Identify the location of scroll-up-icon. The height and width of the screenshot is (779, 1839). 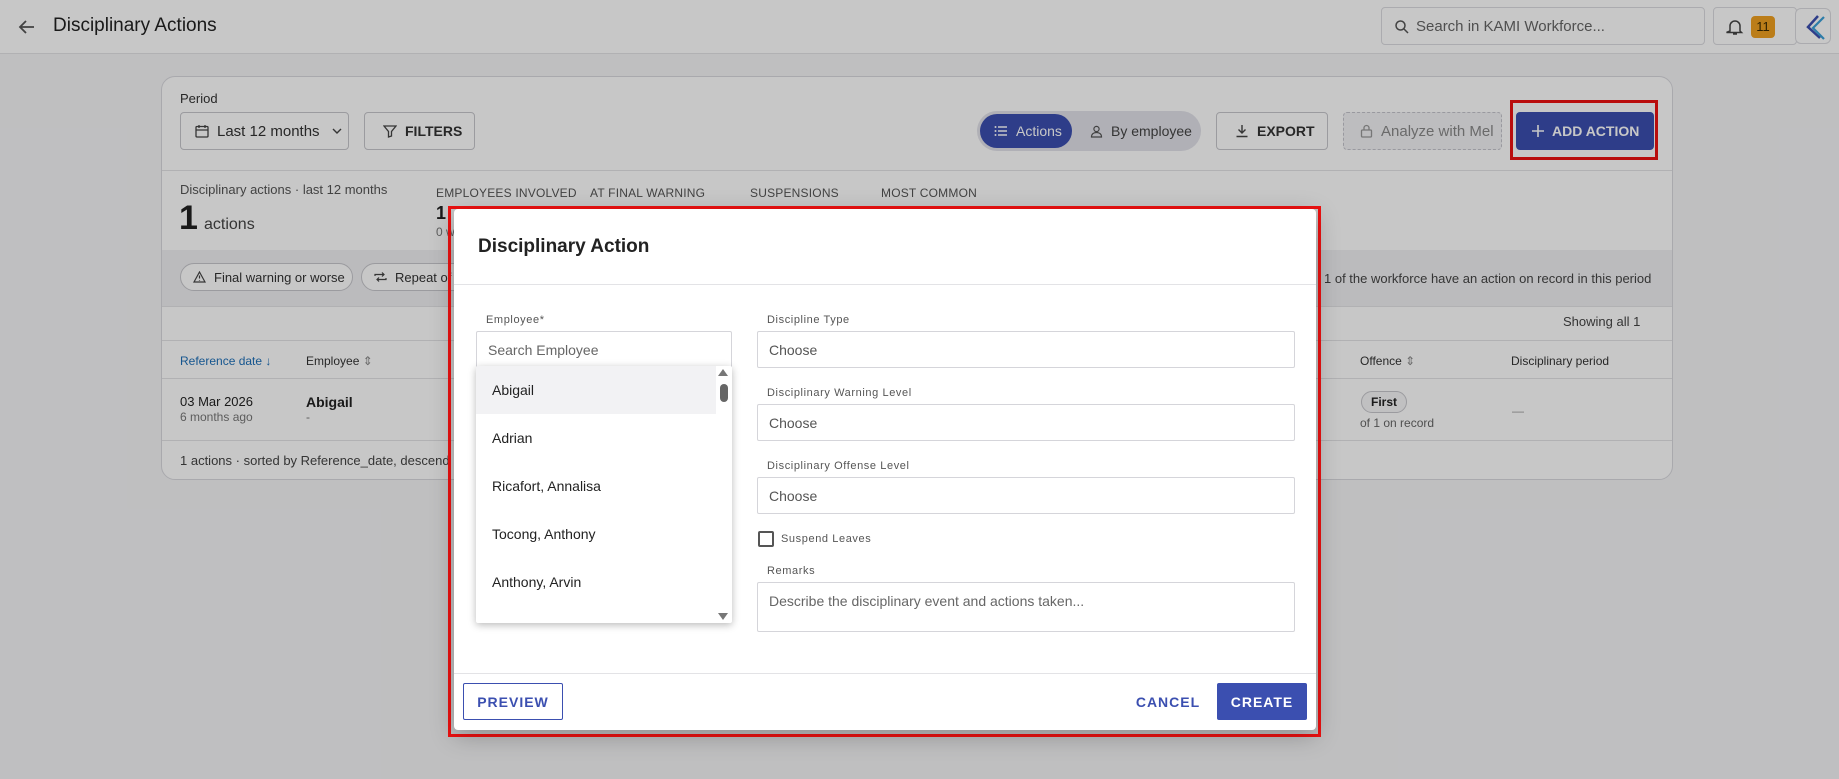
(723, 372).